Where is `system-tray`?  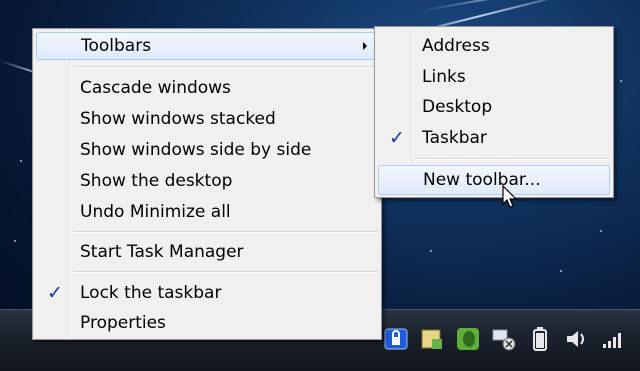 system-tray is located at coordinates (504, 339).